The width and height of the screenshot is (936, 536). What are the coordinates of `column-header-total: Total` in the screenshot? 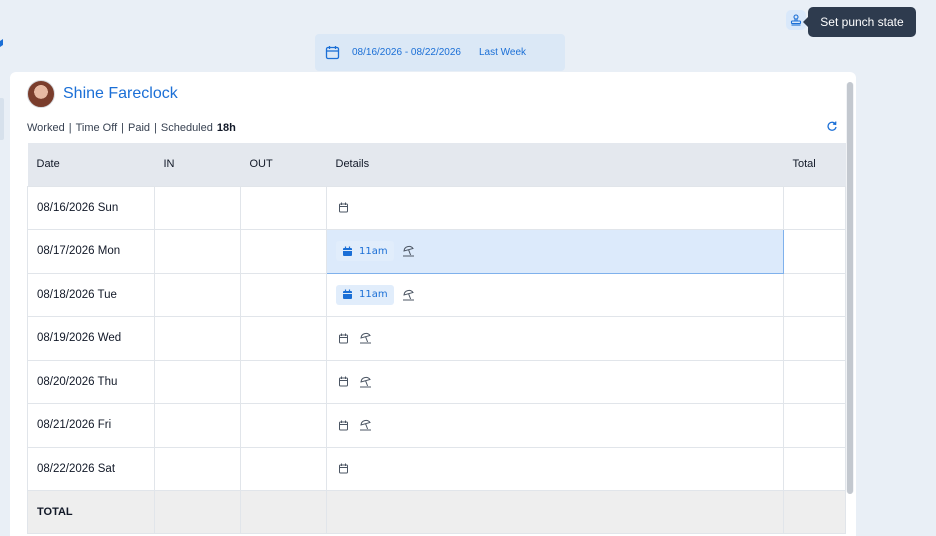 It's located at (814, 164).